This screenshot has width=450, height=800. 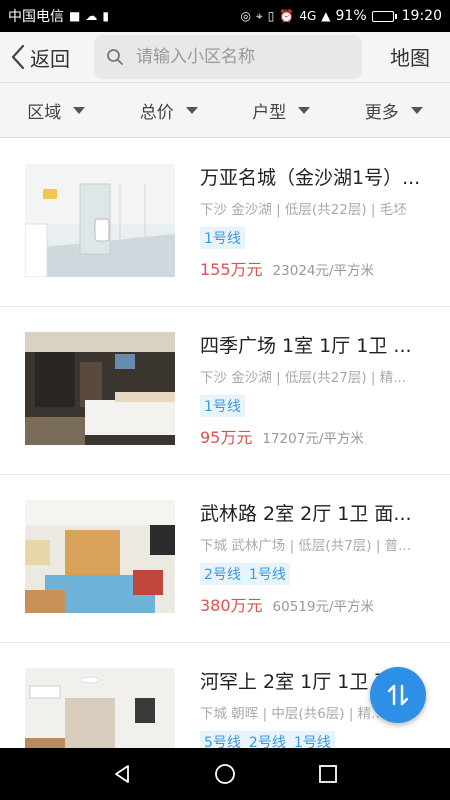 I want to click on listing-meta: 下沙 金沙湖 | 低层(共22层) | 毛坯, so click(x=303, y=210).